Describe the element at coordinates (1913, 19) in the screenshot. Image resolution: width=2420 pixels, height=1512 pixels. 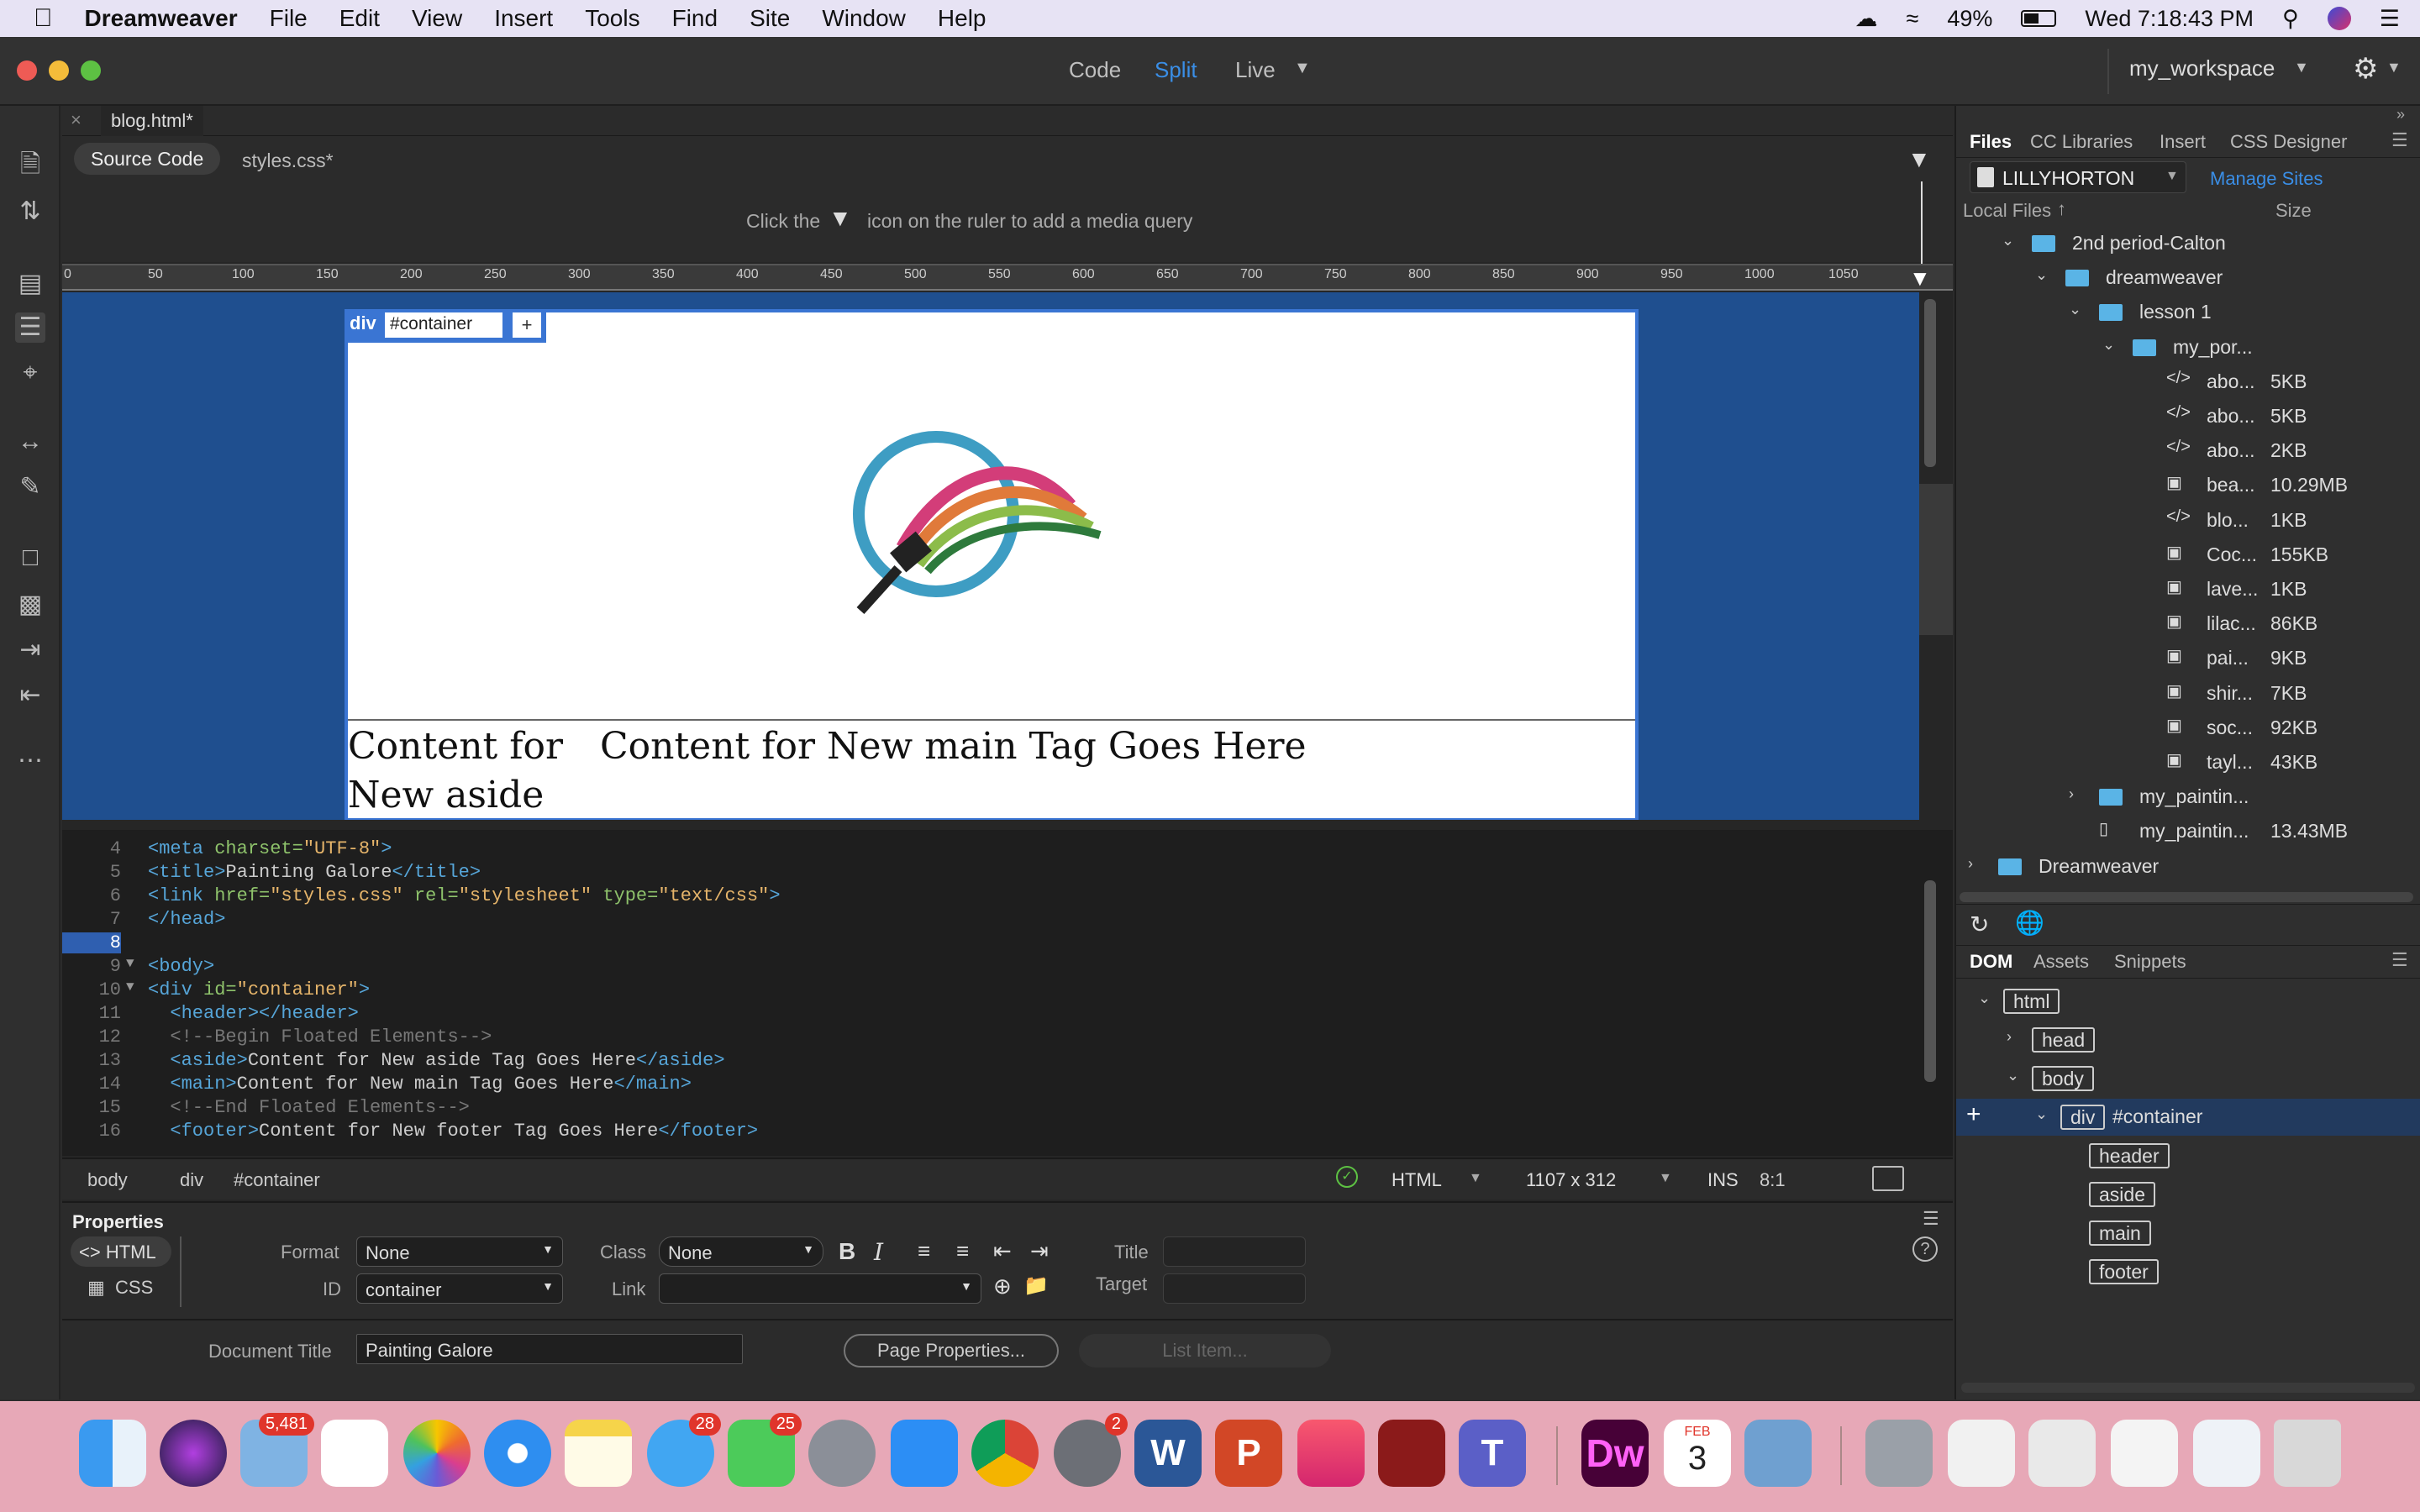
I see `wifi-icon: ≈` at that location.